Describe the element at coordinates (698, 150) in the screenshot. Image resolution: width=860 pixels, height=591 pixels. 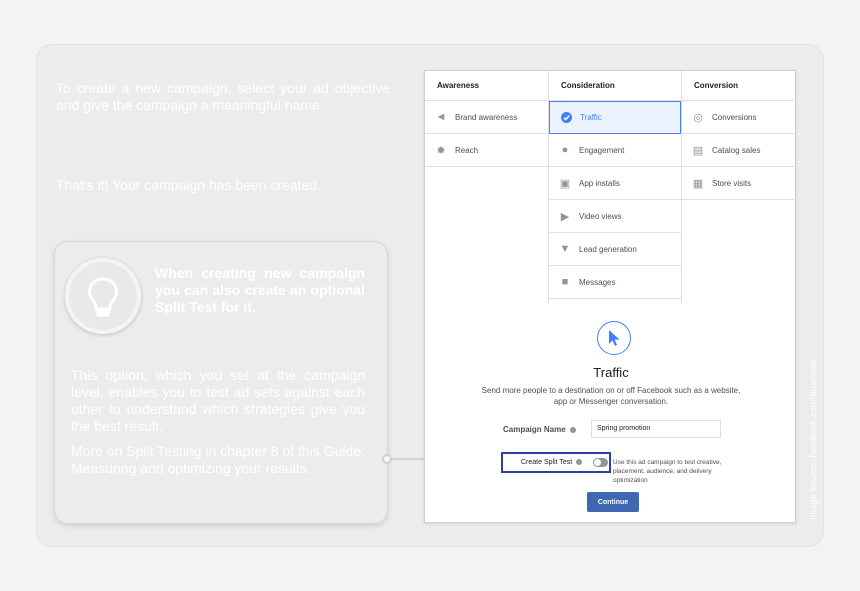
I see `cart-icon: ▤` at that location.